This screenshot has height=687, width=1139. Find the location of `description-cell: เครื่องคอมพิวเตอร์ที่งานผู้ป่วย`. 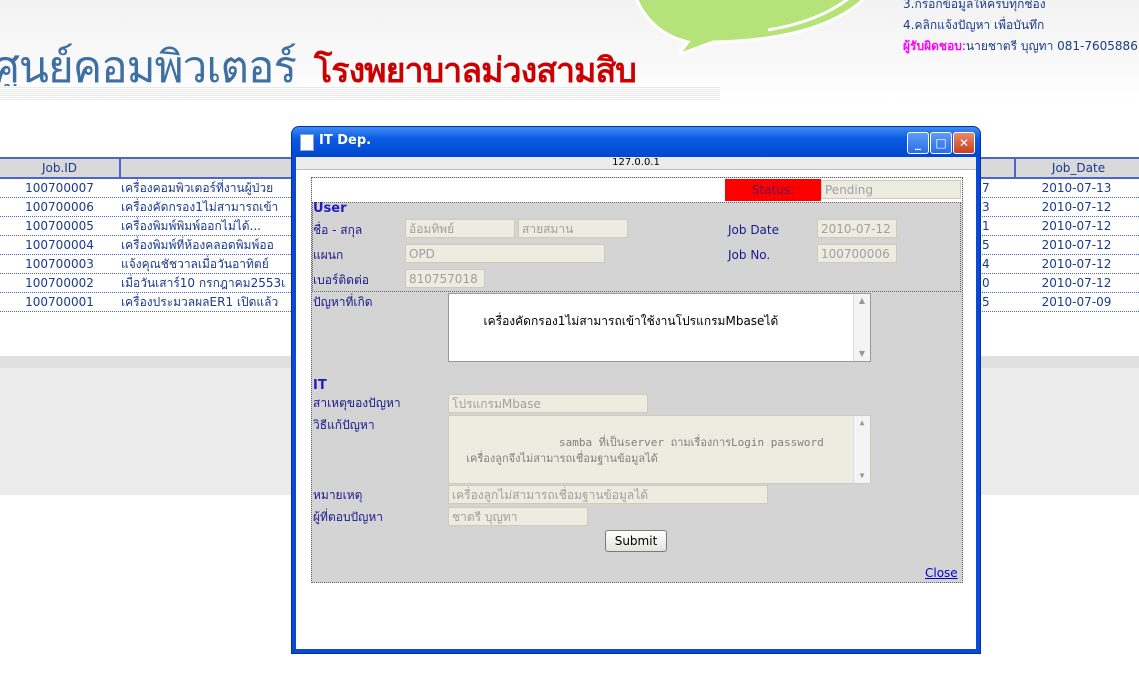

description-cell: เครื่องคอมพิวเตอร์ที่งานผู้ป่วย is located at coordinates (197, 188).